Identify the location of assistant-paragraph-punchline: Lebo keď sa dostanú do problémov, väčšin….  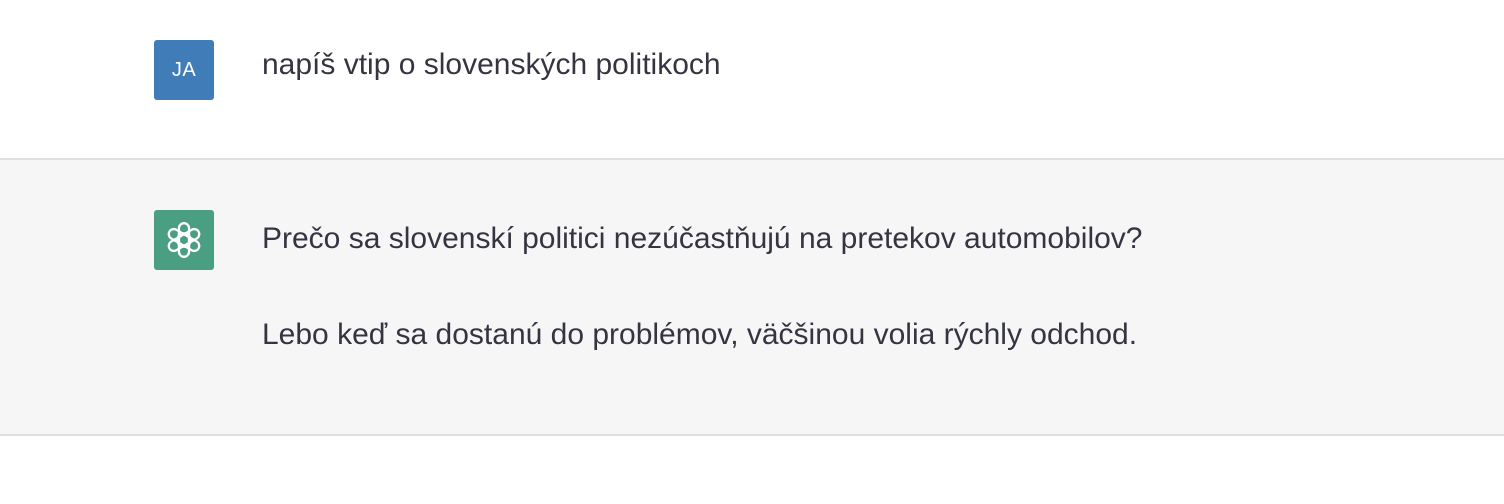
(700, 334).